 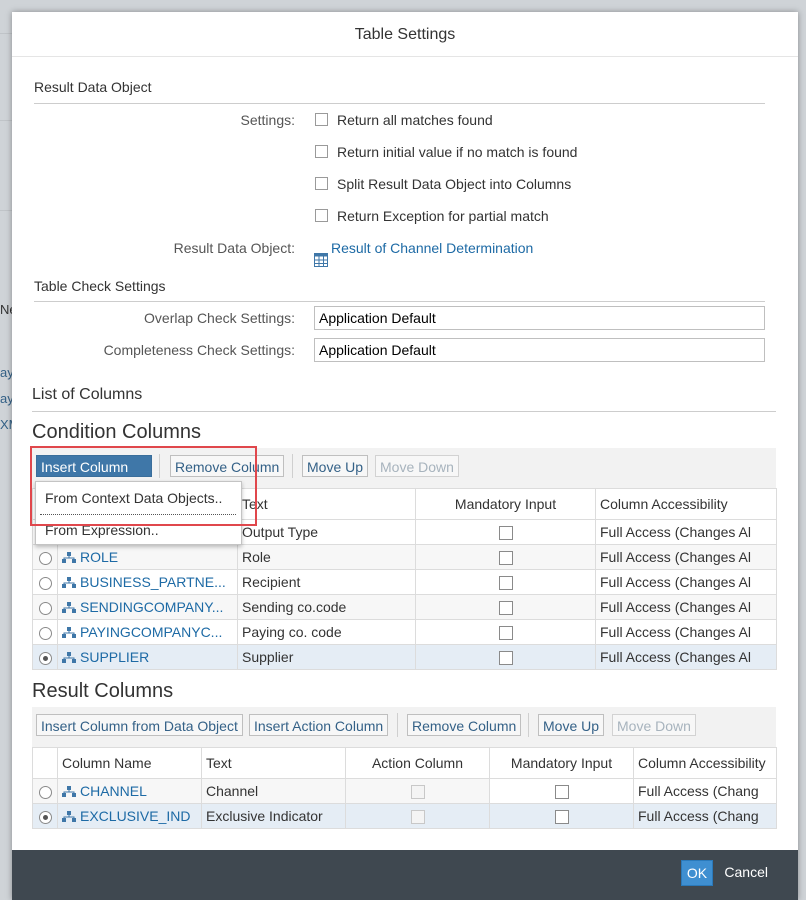 I want to click on completeness-check-field: Application Default, so click(x=539, y=350).